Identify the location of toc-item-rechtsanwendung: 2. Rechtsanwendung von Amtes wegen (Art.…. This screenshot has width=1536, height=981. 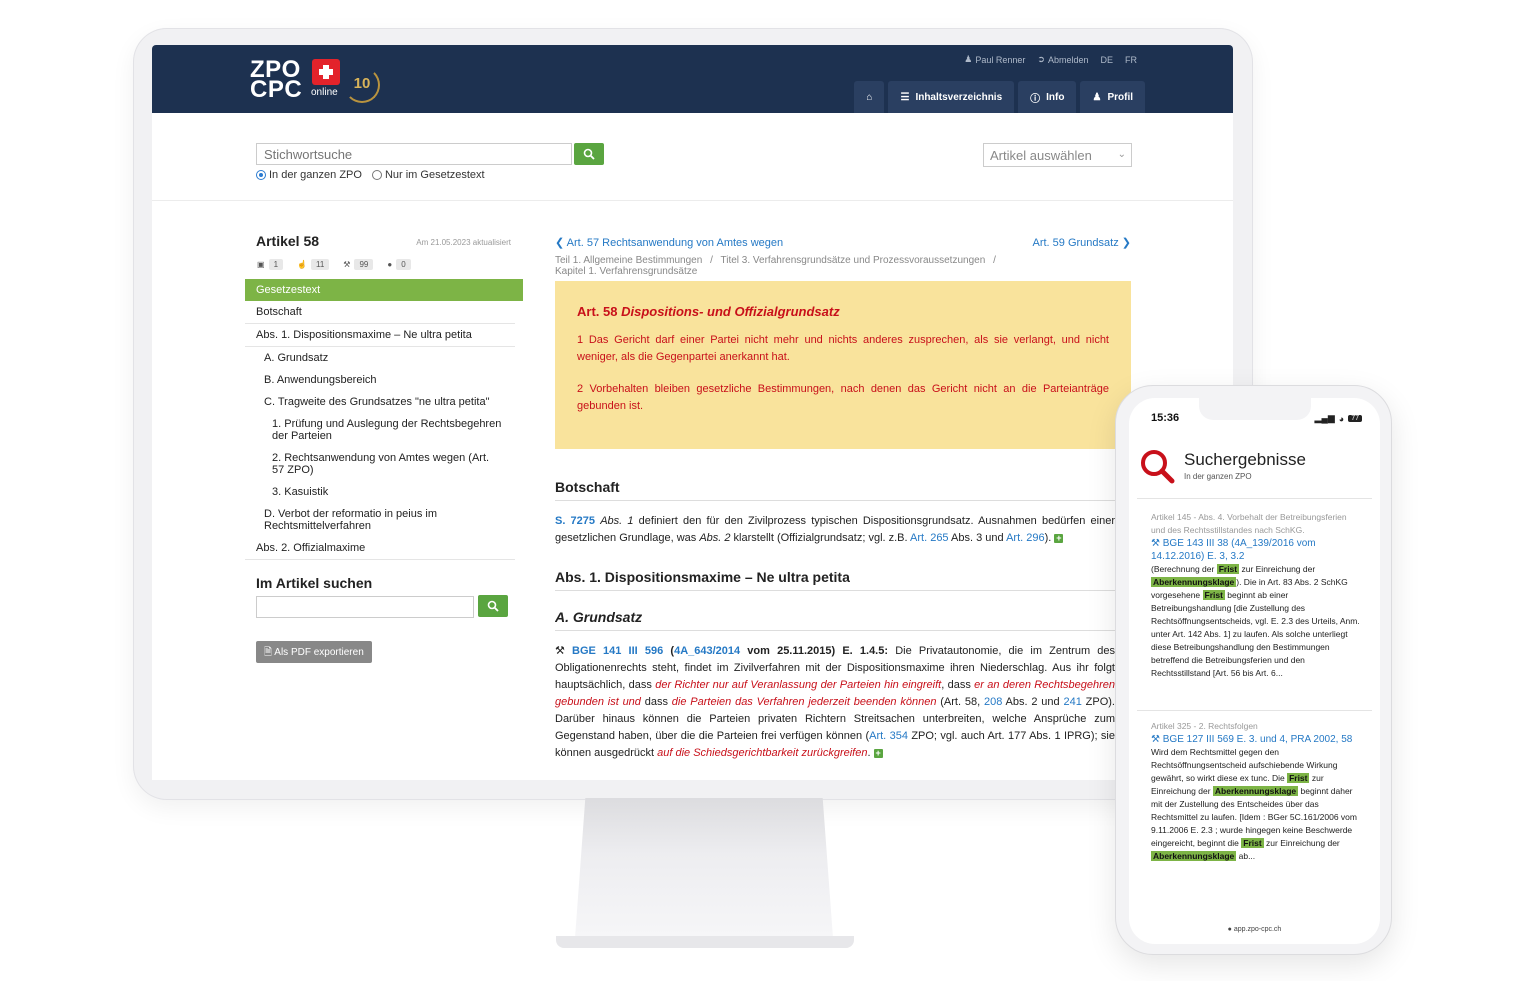
(380, 464).